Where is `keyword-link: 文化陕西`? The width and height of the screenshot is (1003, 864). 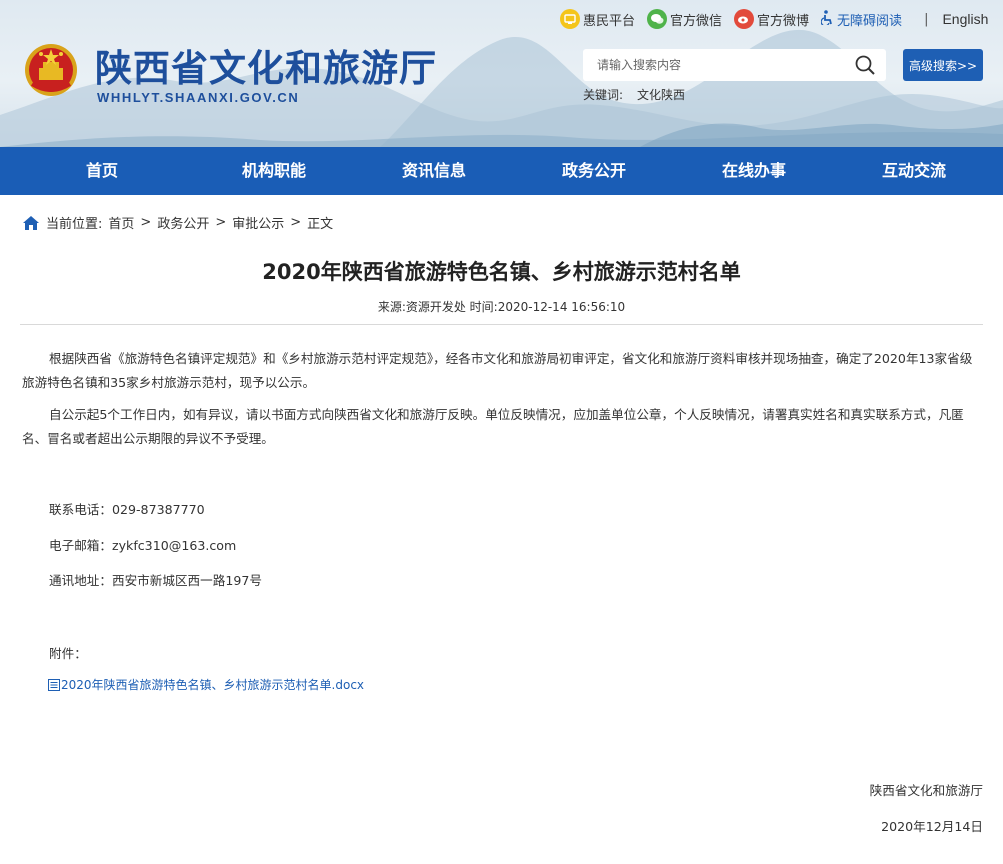
keyword-link: 文化陕西 is located at coordinates (661, 95).